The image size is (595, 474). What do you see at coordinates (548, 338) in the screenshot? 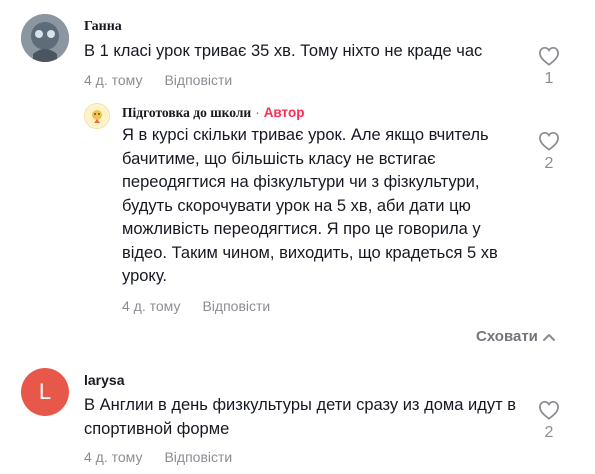
I see `chevron-up-icon` at bounding box center [548, 338].